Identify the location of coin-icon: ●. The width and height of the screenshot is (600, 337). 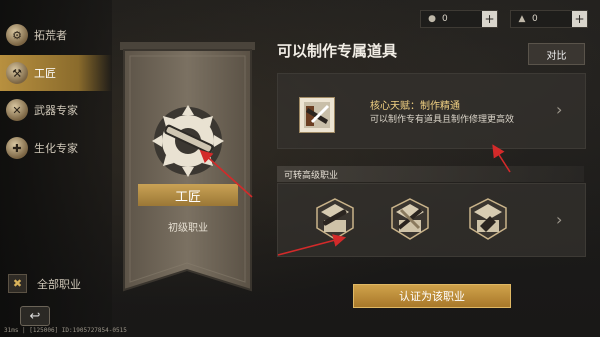
(432, 19).